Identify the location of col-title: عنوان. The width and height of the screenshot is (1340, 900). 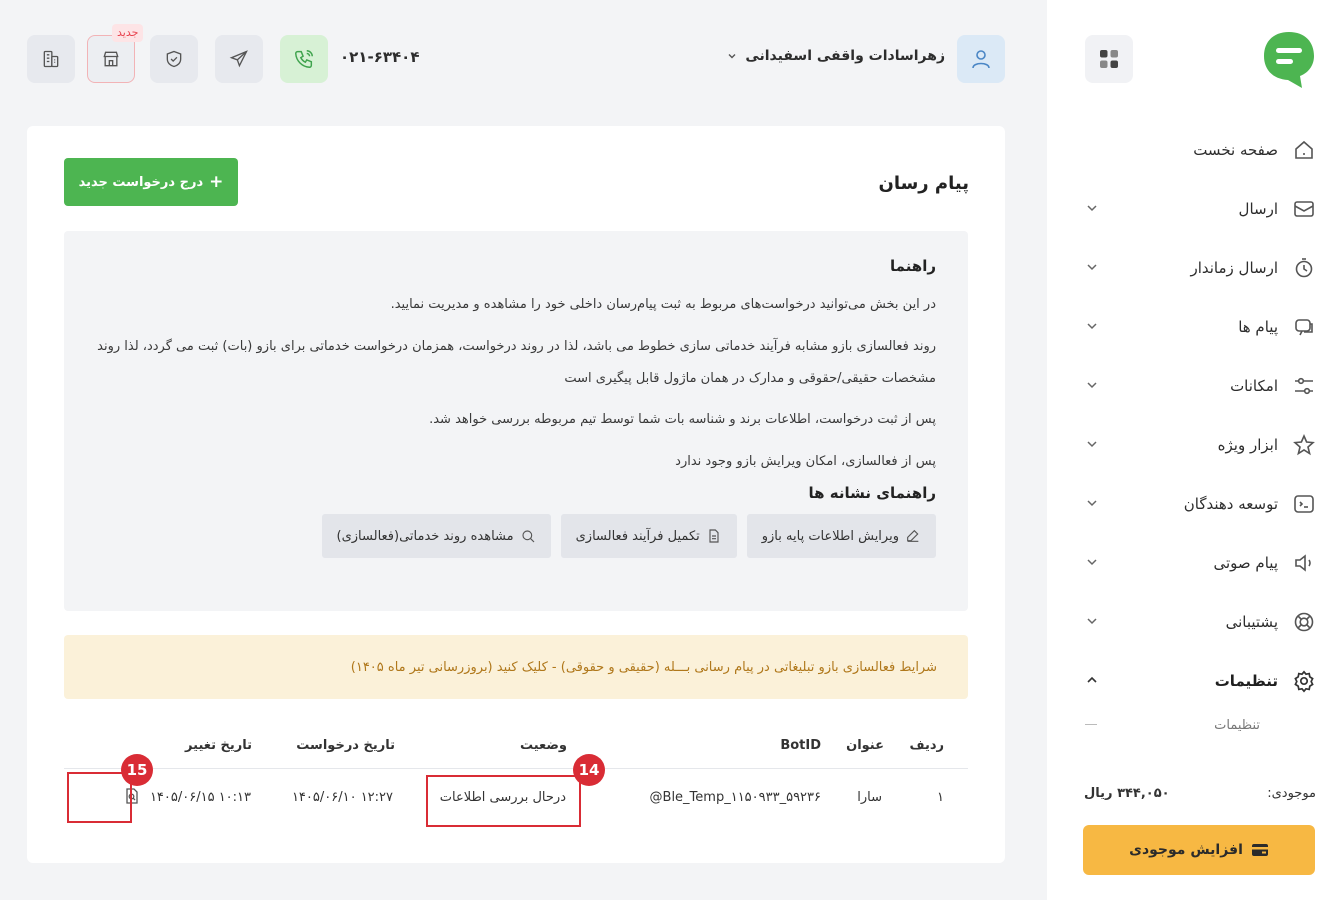
(865, 745).